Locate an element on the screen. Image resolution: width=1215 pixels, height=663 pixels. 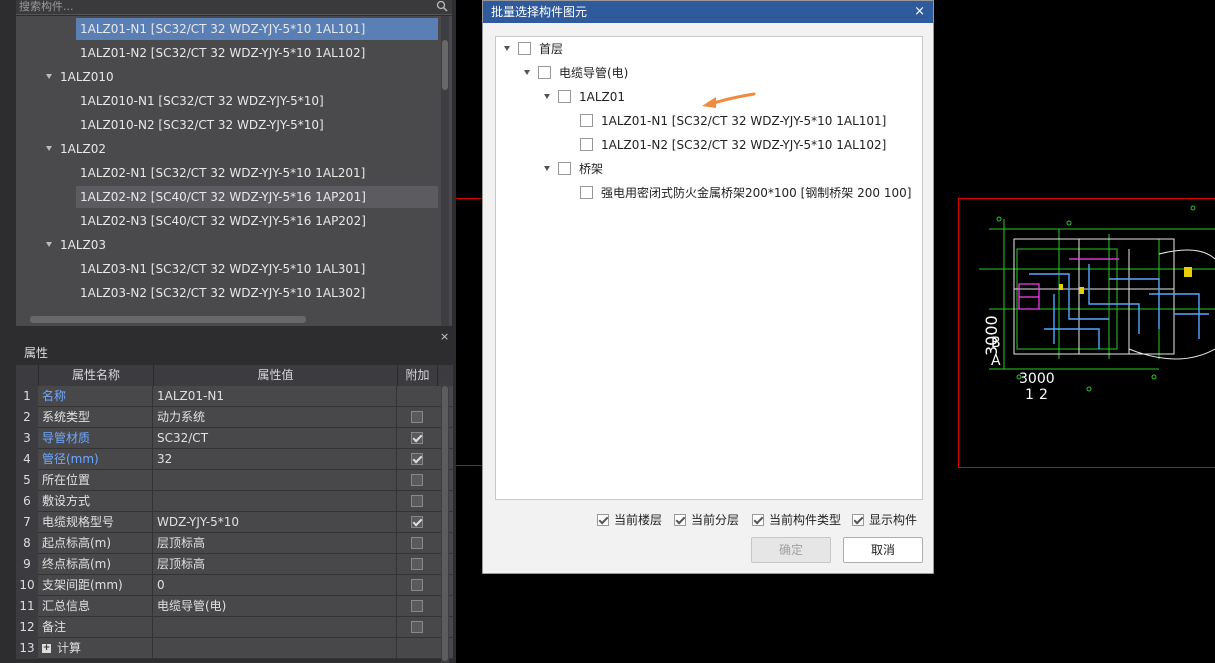
property-row: 3 导管材质 SC32/CT is located at coordinates (234, 438).